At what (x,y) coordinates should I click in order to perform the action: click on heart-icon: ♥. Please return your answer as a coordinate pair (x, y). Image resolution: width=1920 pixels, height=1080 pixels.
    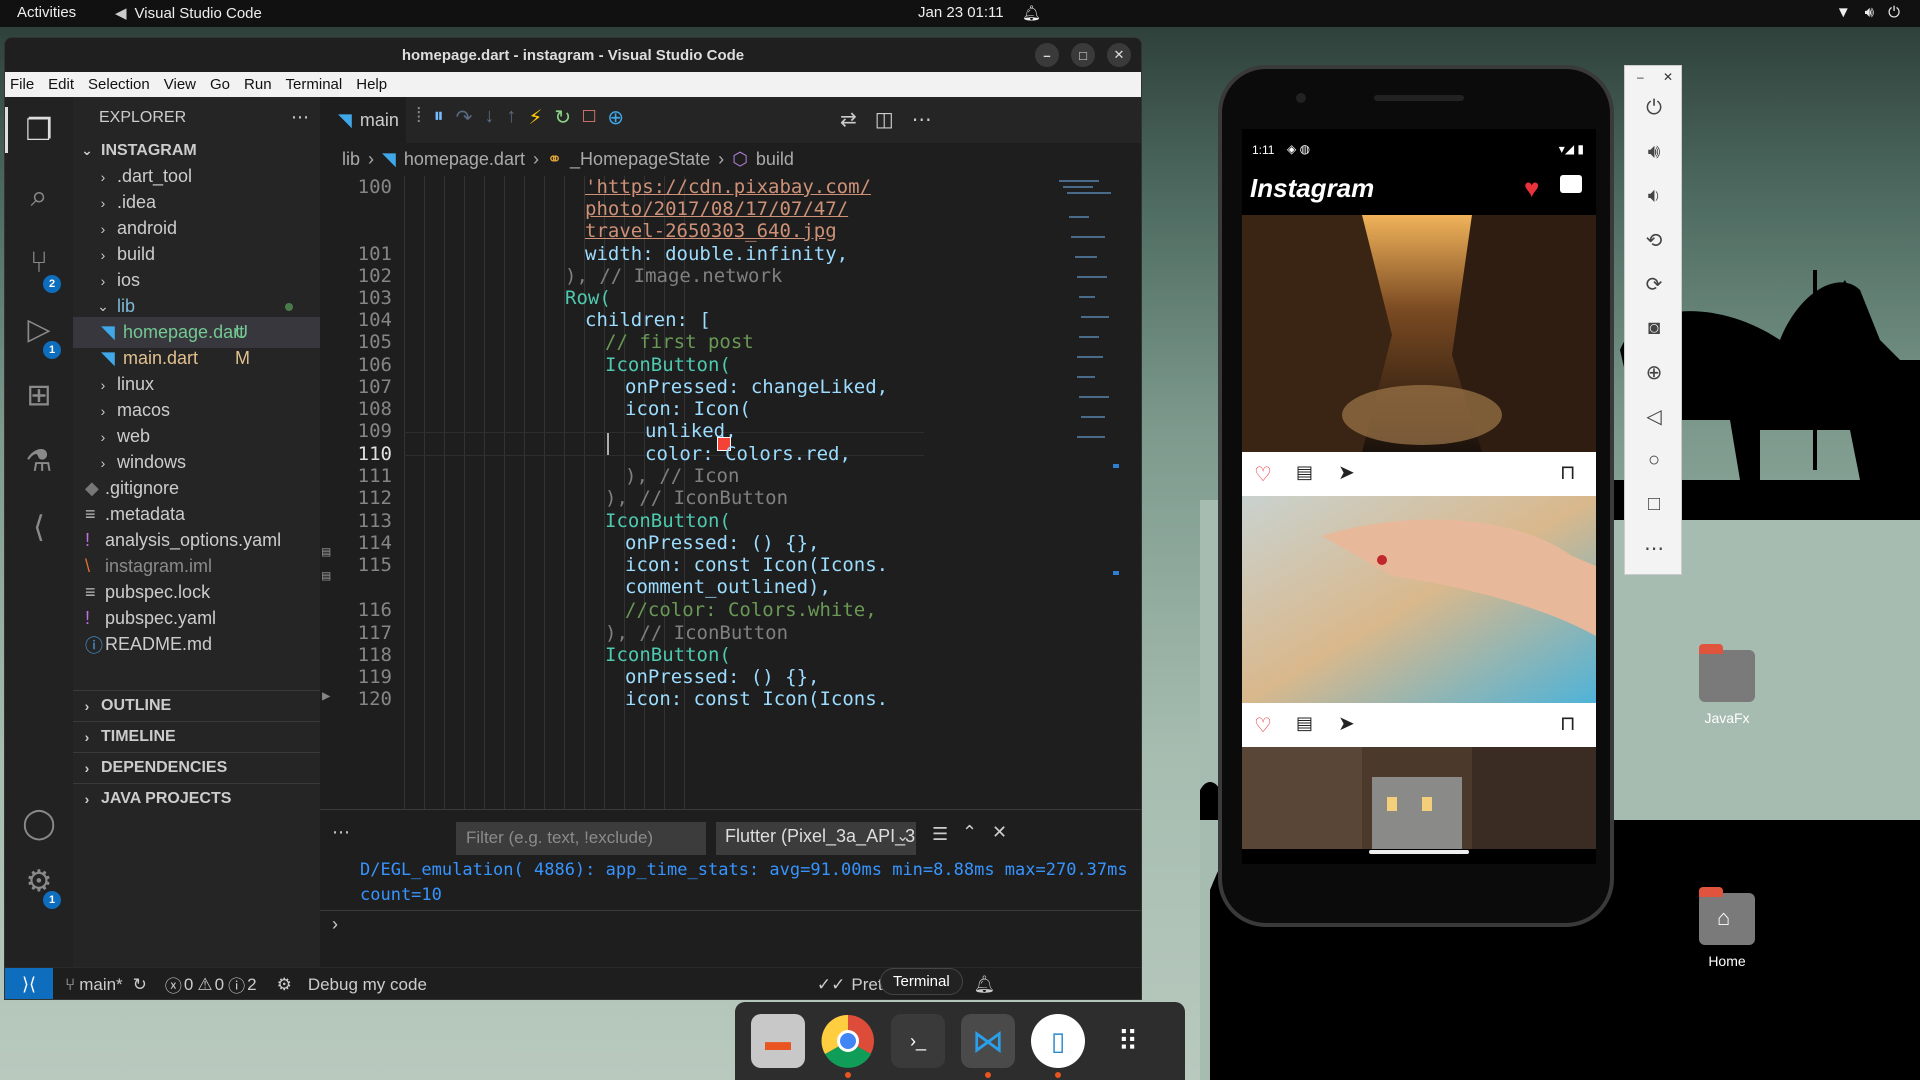
    Looking at the image, I should click on (1531, 188).